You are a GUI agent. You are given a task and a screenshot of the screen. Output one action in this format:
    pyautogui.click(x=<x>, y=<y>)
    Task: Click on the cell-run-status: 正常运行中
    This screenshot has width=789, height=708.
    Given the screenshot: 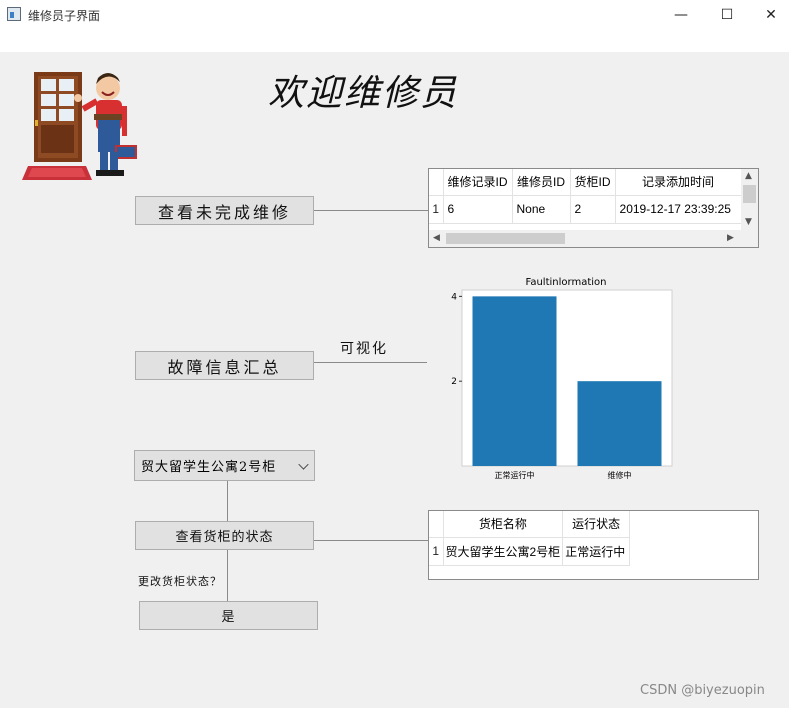 What is the action you would take?
    pyautogui.click(x=596, y=551)
    